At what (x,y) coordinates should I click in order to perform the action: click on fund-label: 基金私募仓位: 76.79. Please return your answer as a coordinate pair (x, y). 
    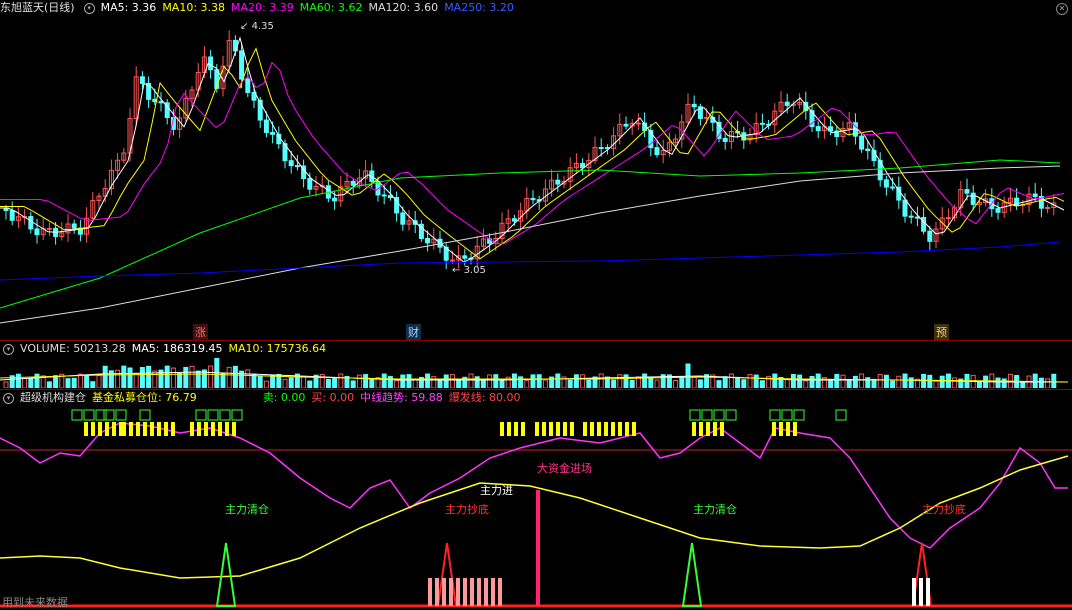
    Looking at the image, I should click on (144, 397).